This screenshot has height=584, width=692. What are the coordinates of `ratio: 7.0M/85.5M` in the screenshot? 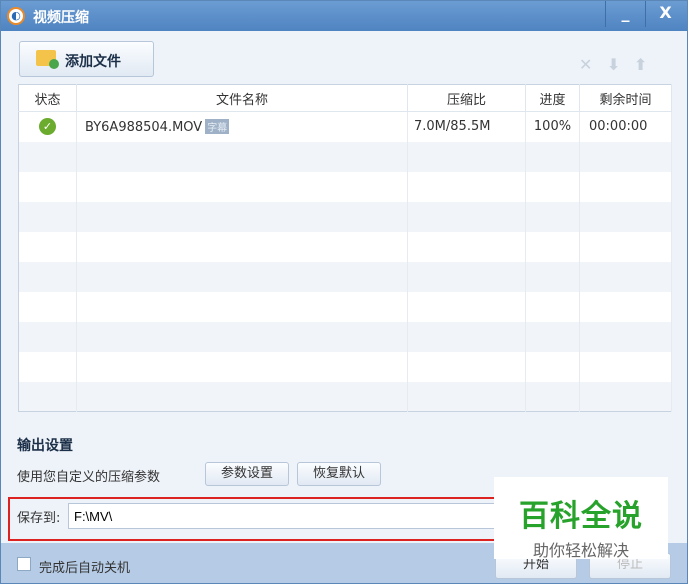 It's located at (466, 126).